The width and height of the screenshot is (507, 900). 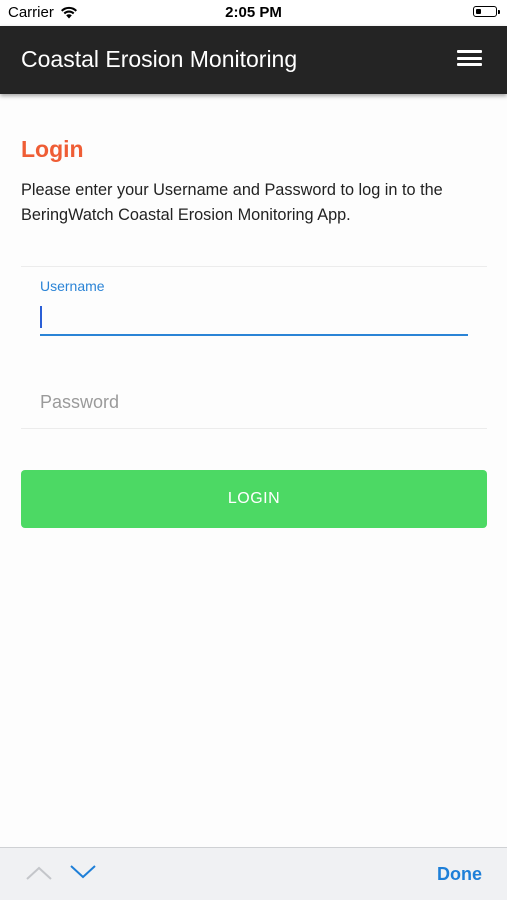 What do you see at coordinates (469, 64) in the screenshot?
I see `menu-bar-bottom` at bounding box center [469, 64].